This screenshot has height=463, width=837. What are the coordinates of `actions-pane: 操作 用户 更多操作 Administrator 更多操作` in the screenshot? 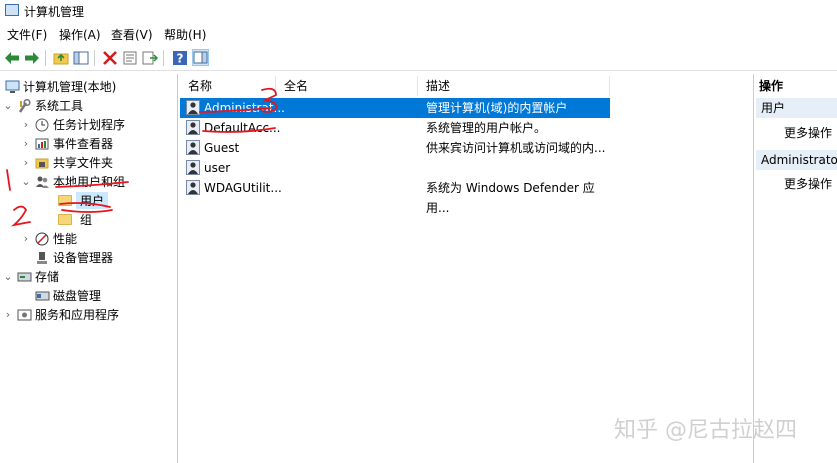 It's located at (795, 268).